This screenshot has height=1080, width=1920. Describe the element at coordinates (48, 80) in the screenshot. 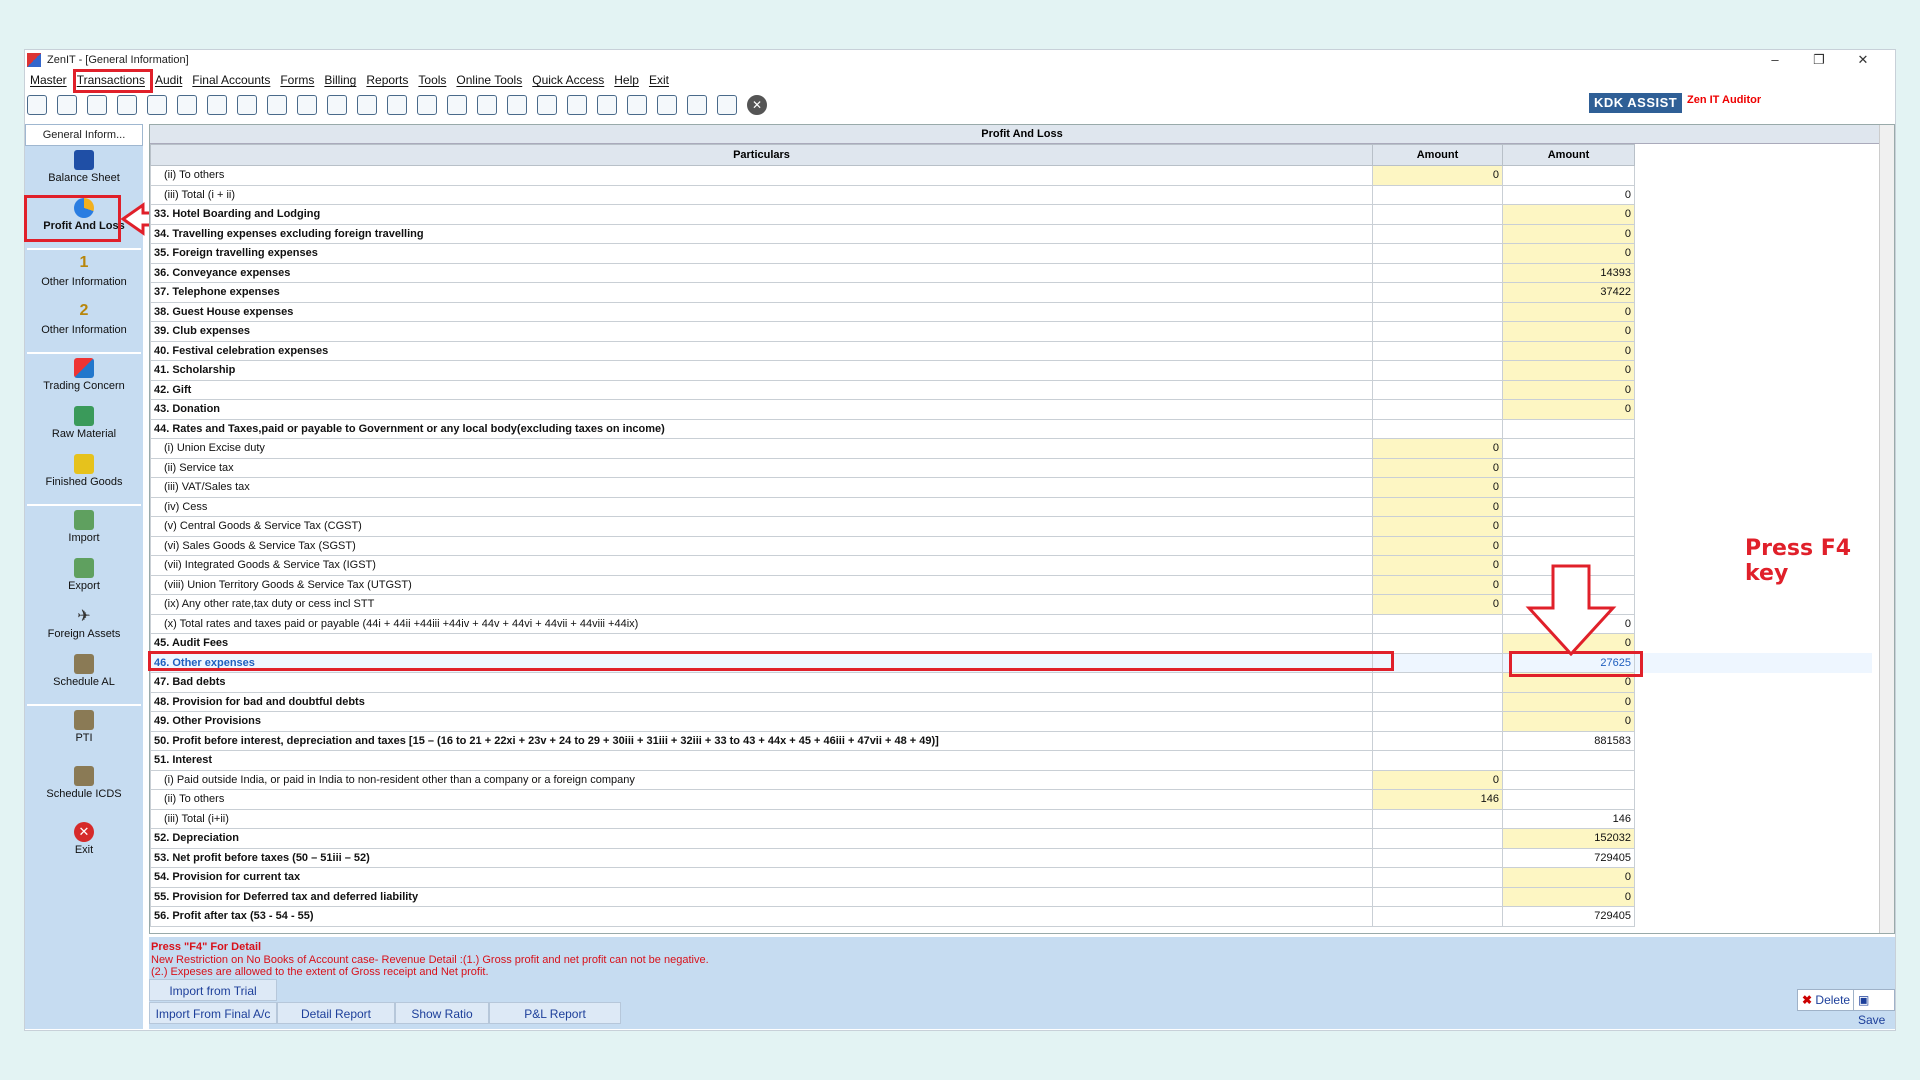

I see `menu-master: Master` at that location.